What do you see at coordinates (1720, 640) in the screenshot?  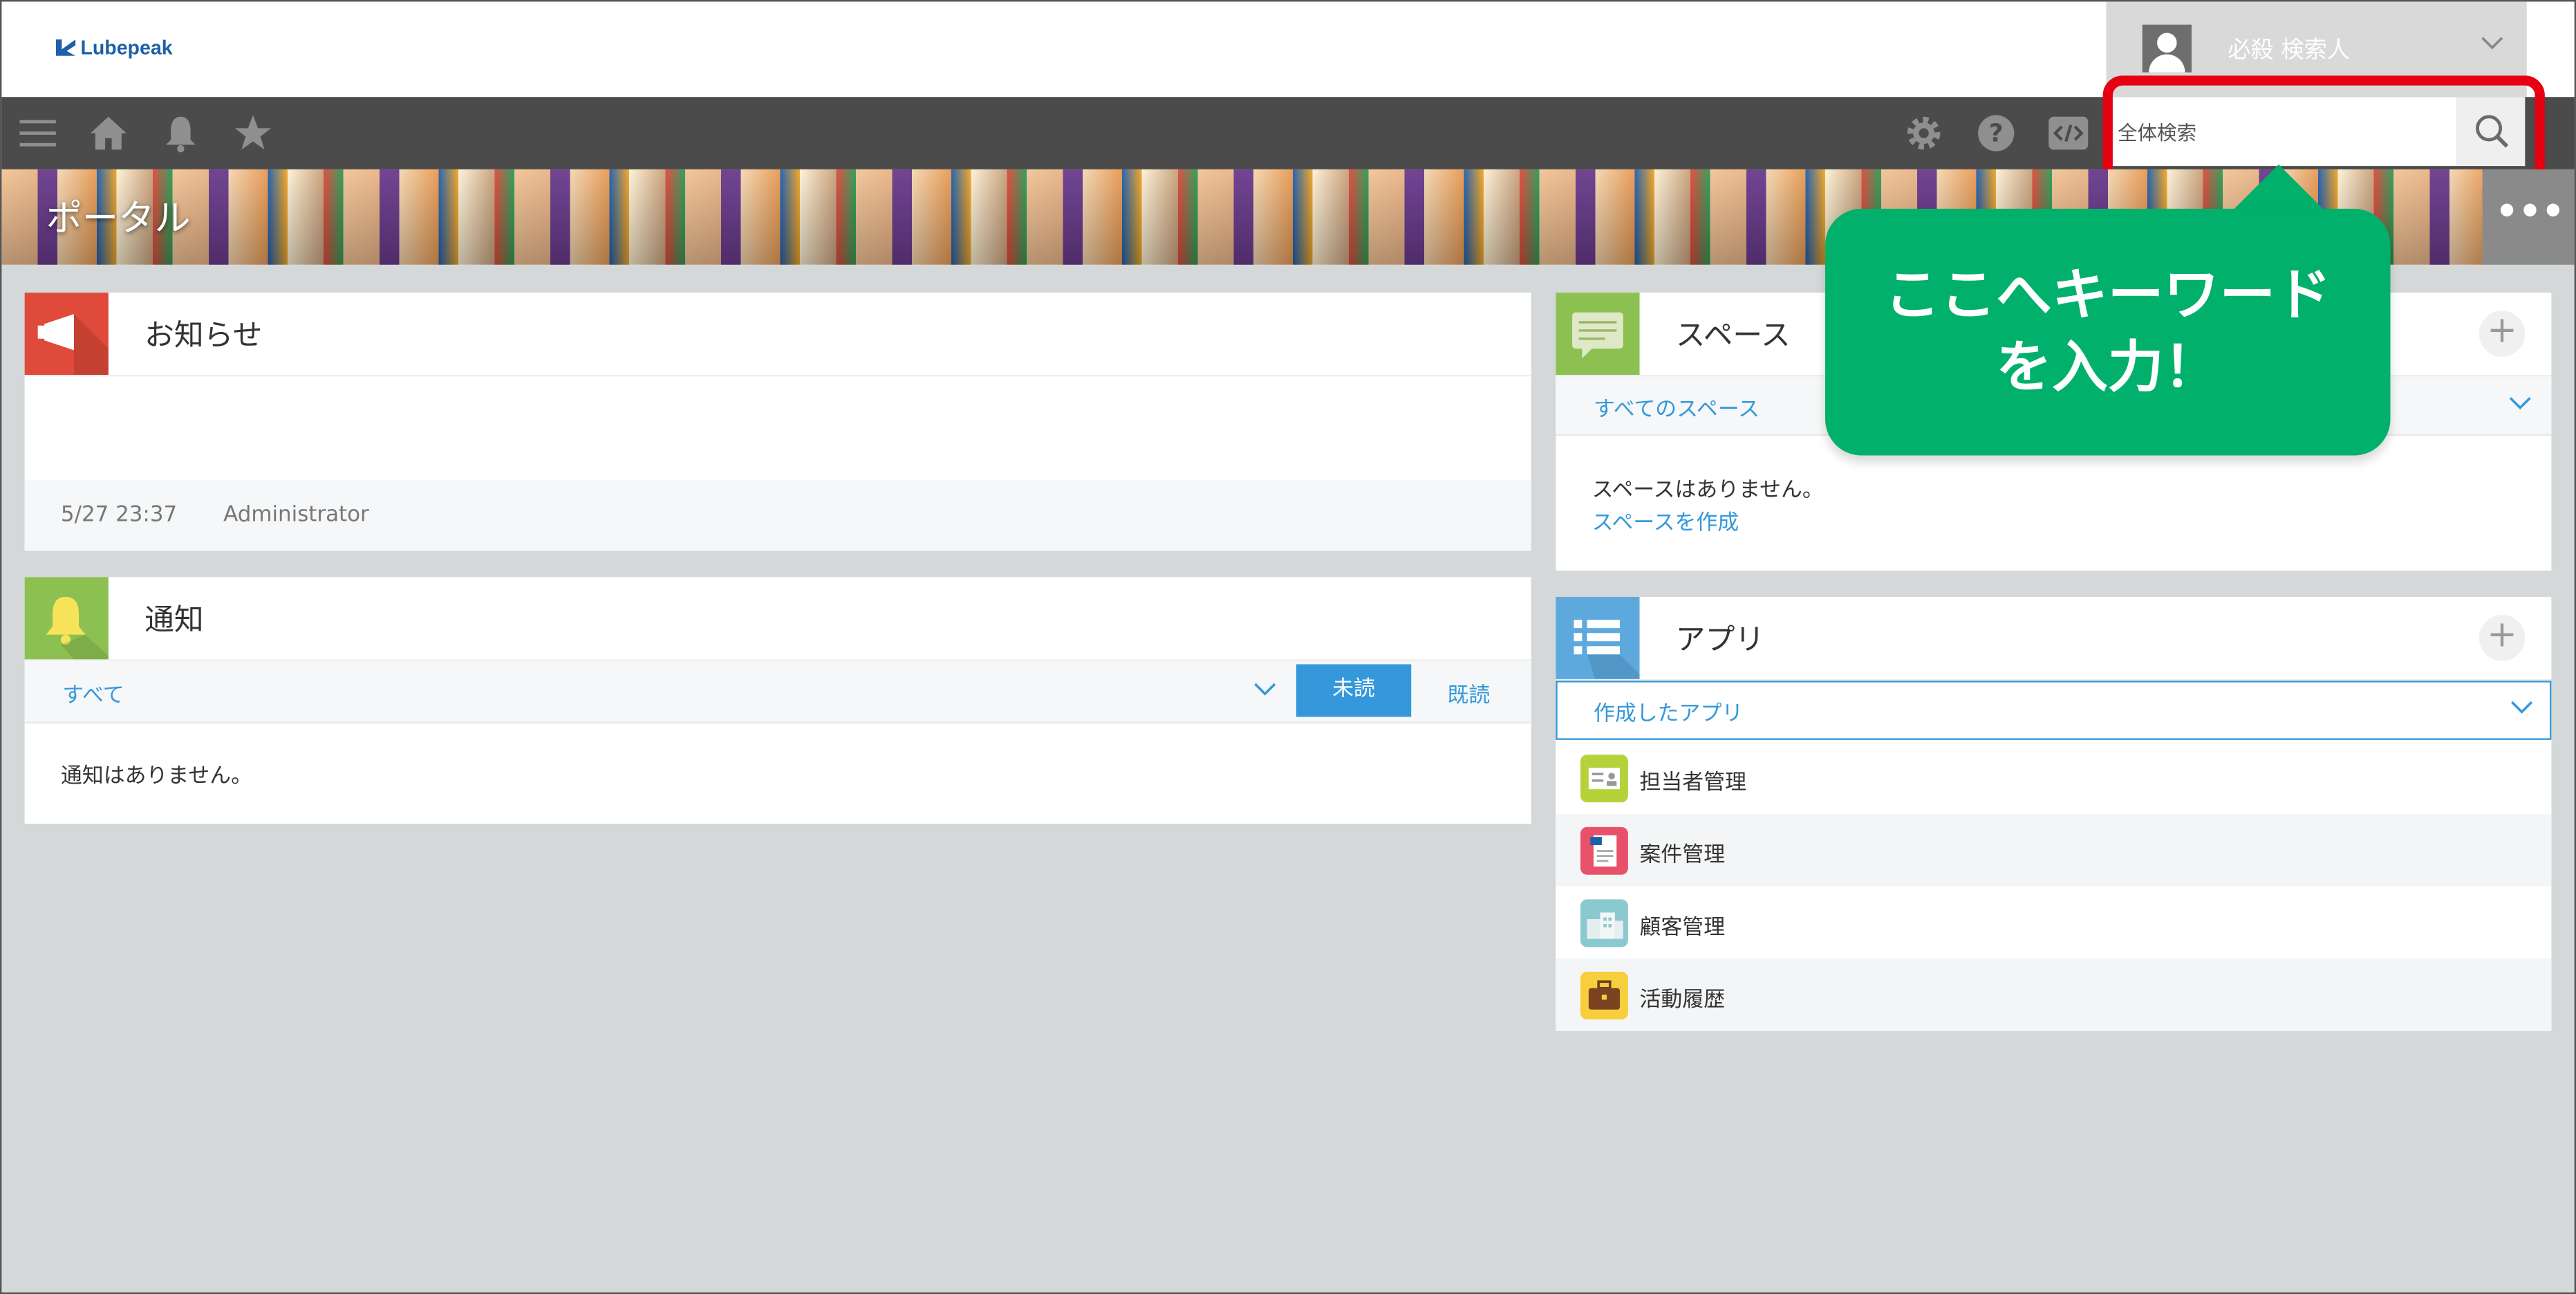 I see `apps-title: アプリ` at bounding box center [1720, 640].